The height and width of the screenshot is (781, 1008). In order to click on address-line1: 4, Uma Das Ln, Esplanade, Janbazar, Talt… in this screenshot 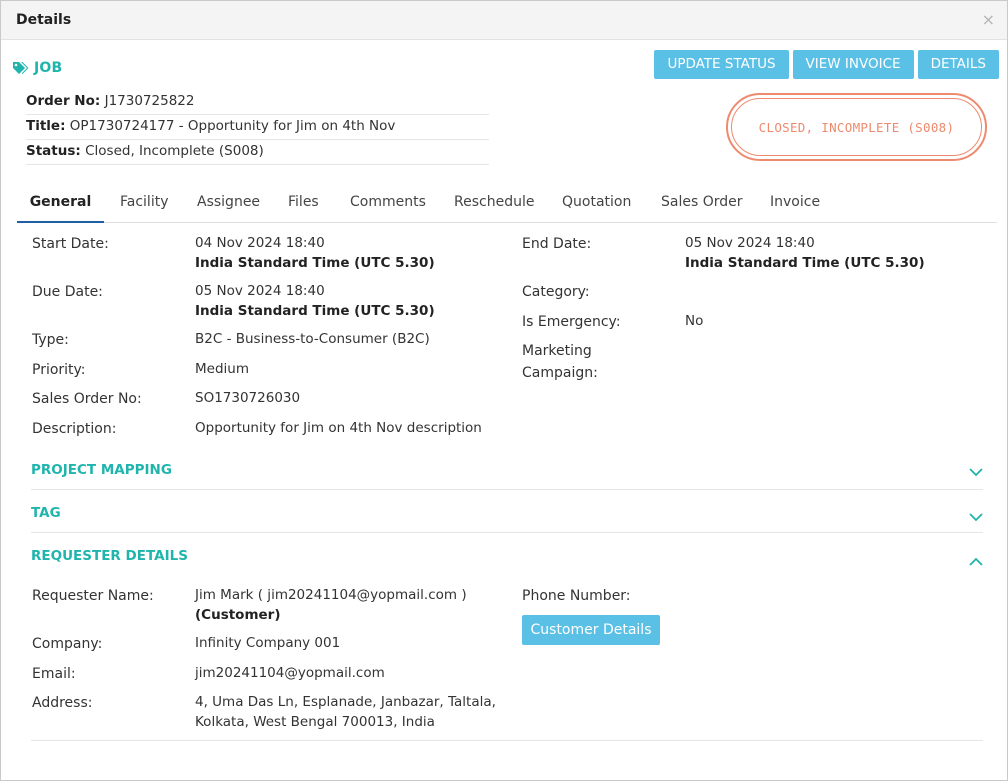, I will do `click(345, 702)`.